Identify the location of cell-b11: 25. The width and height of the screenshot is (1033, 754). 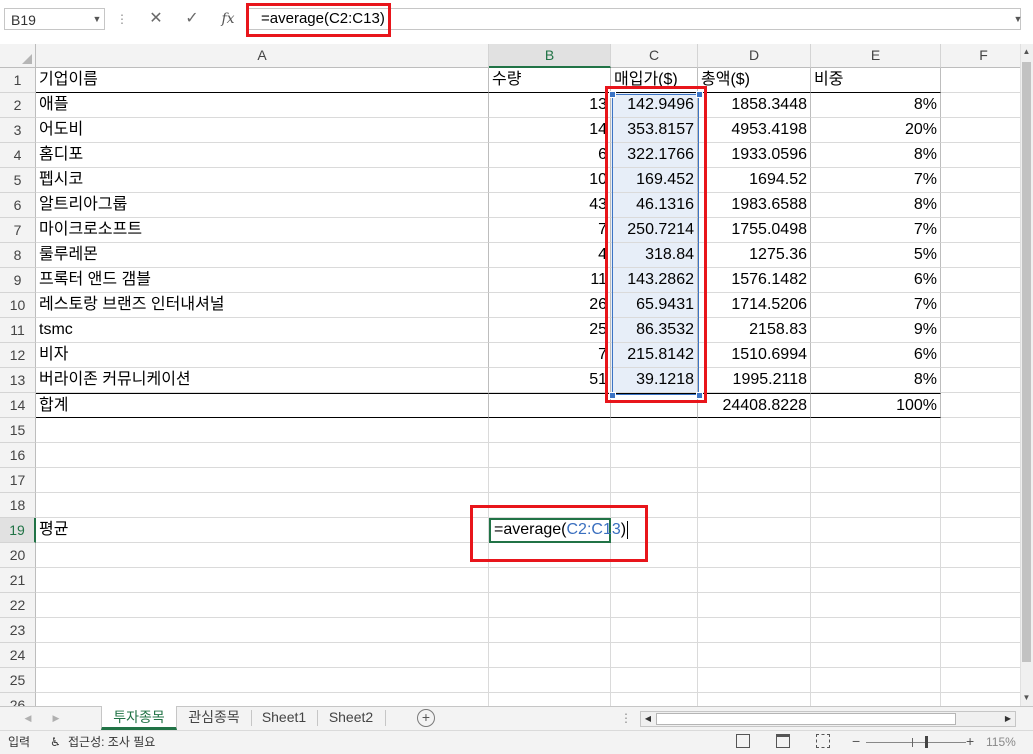
(550, 330).